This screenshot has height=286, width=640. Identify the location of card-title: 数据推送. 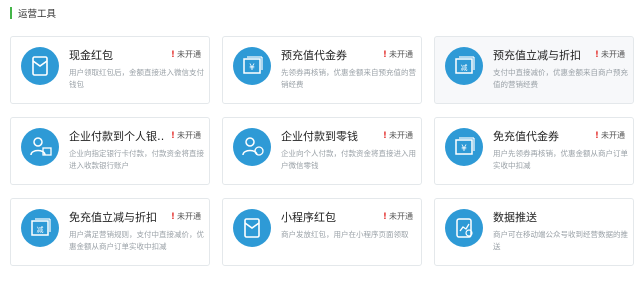
(515, 217).